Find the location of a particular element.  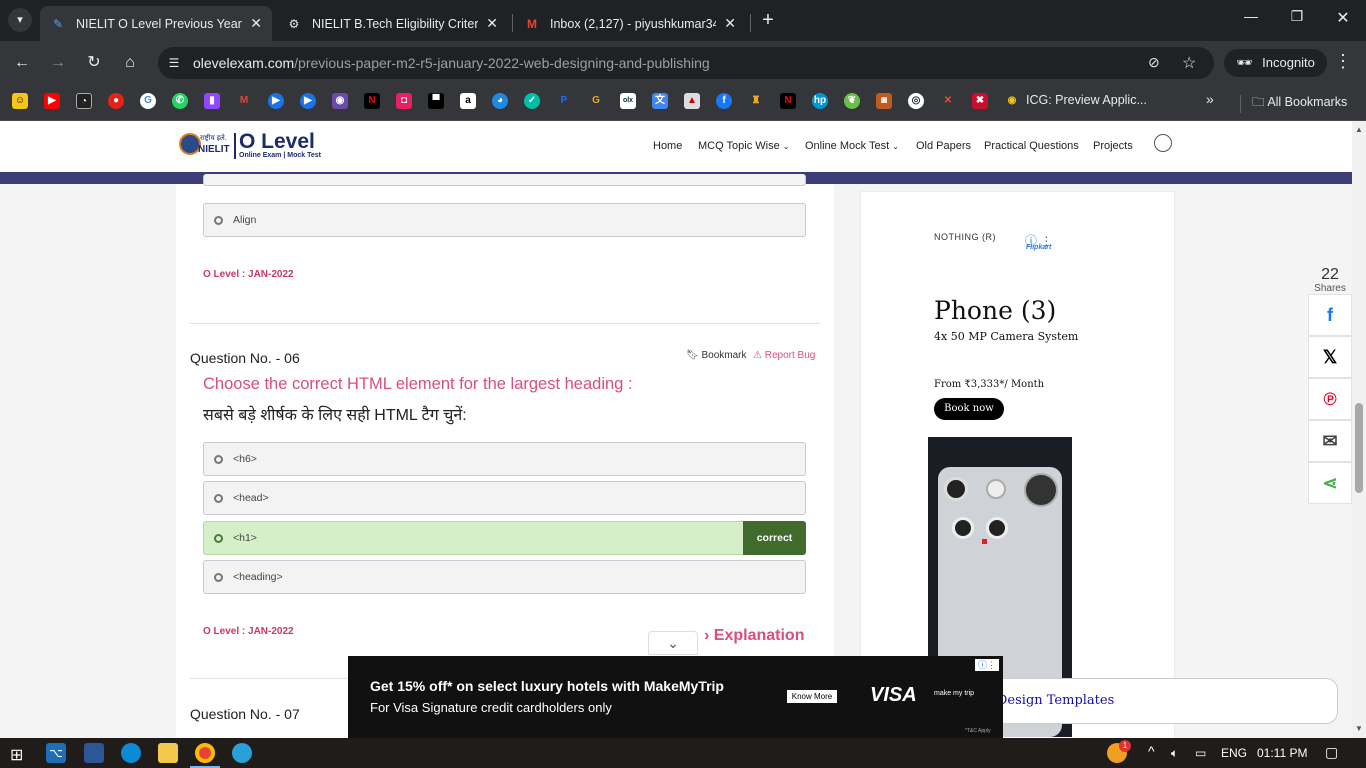

pinterest-share-icon: ℗ is located at coordinates (1330, 399).